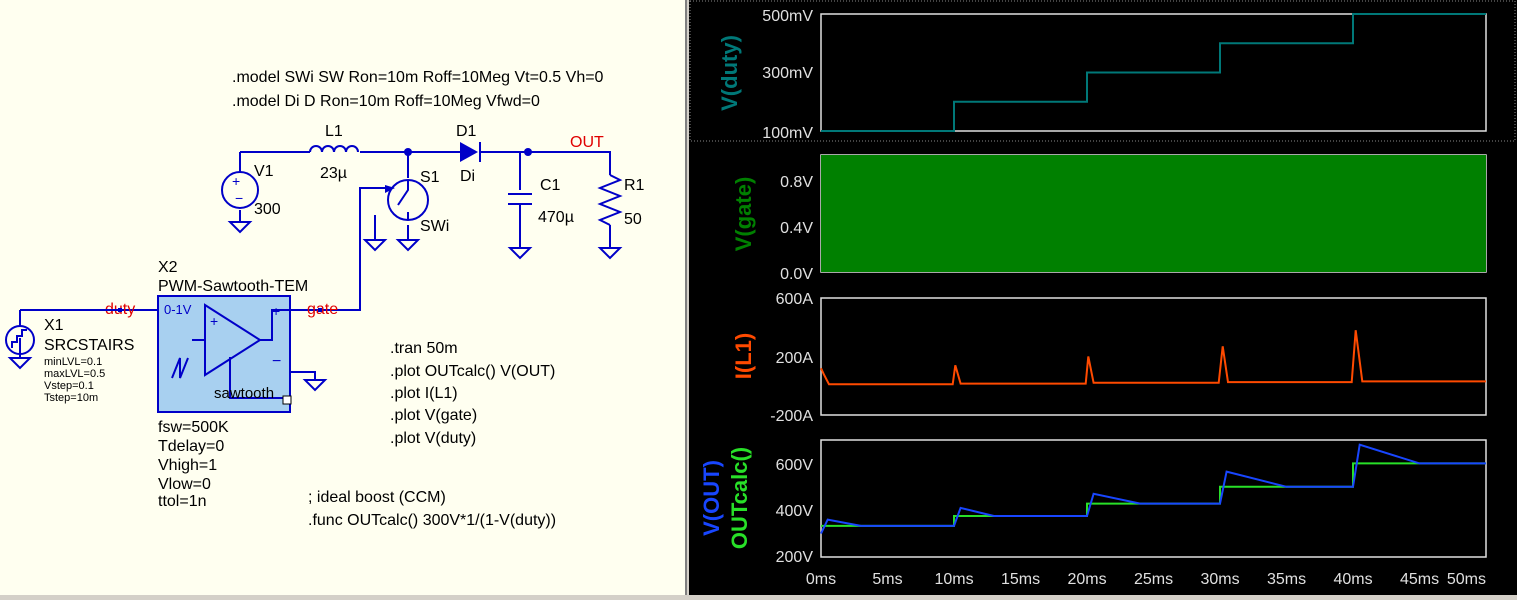 Image resolution: width=1517 pixels, height=600 pixels. Describe the element at coordinates (1086, 579) in the screenshot. I see `x-tick-label: 20ms` at that location.